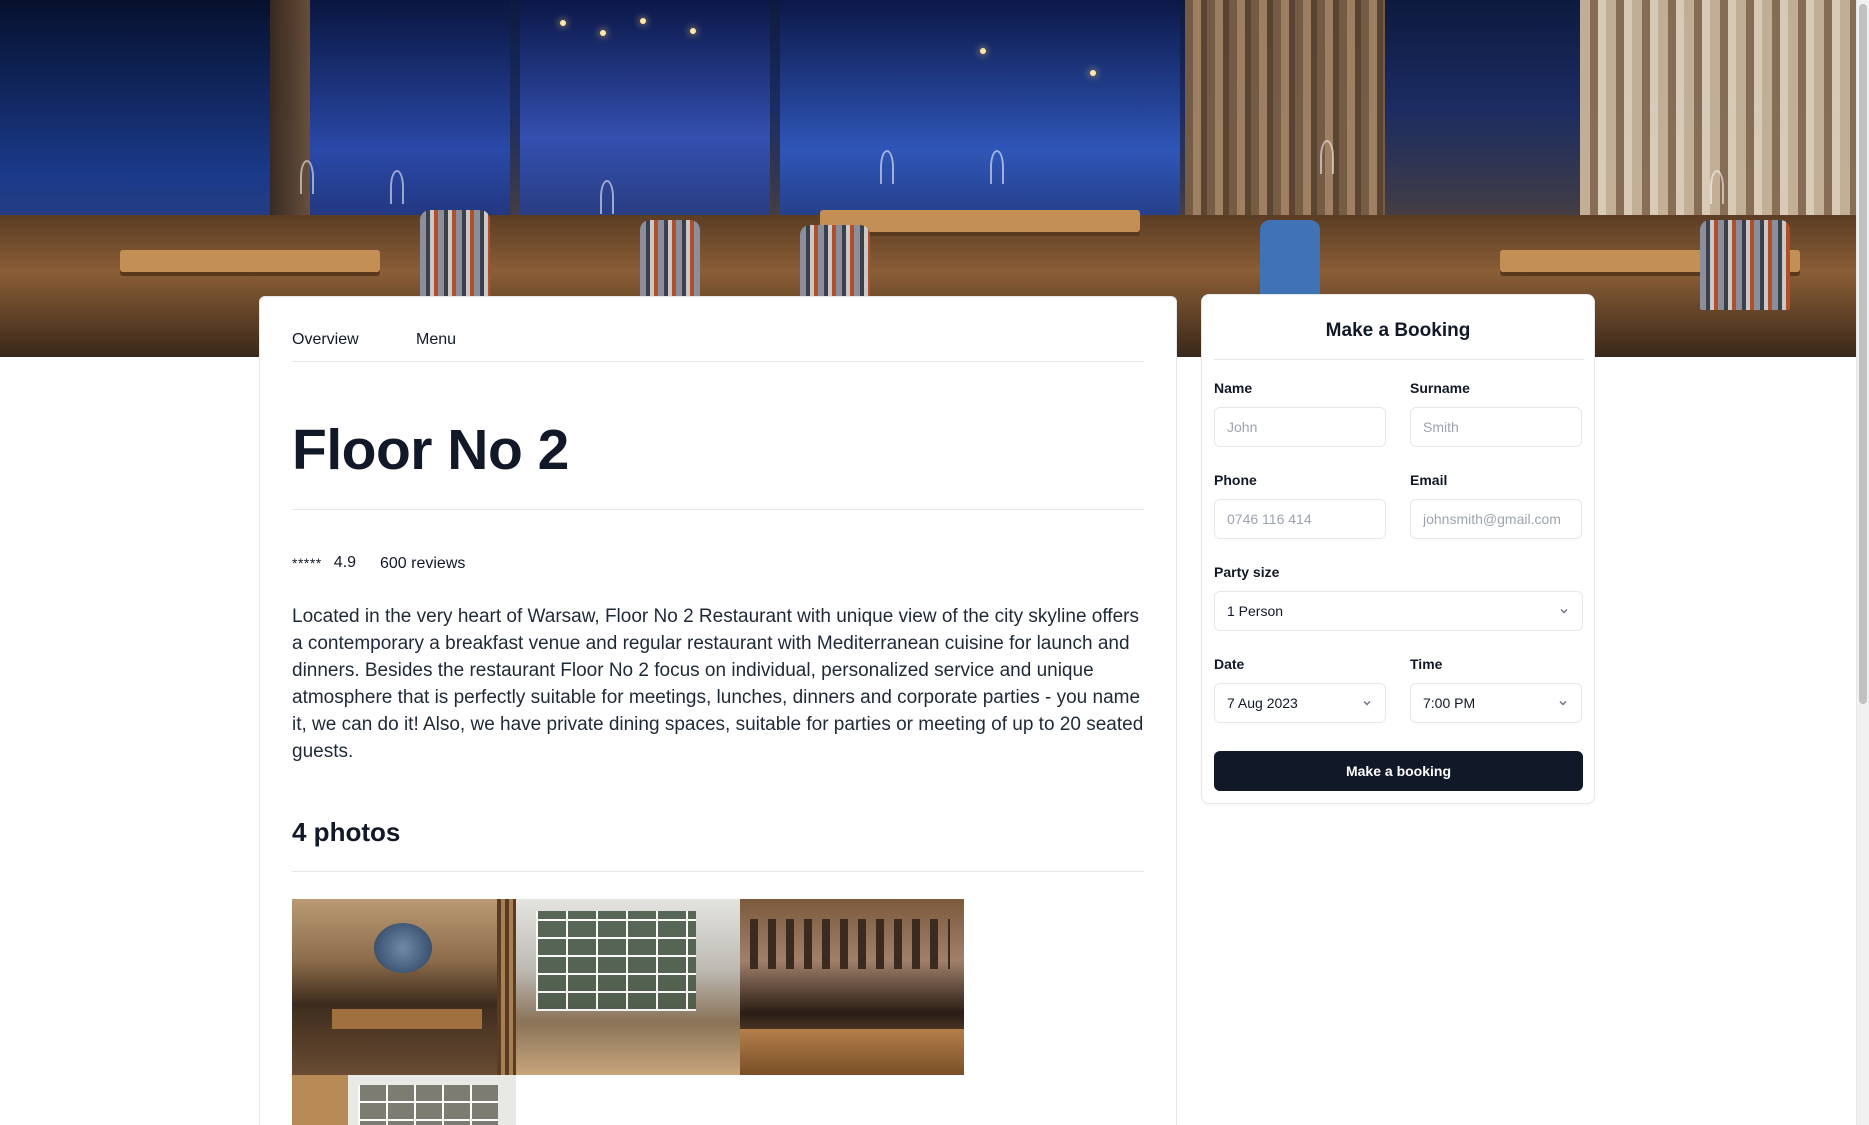 The height and width of the screenshot is (1125, 1869). Describe the element at coordinates (346, 832) in the screenshot. I see `photos-heading: 4 photos` at that location.